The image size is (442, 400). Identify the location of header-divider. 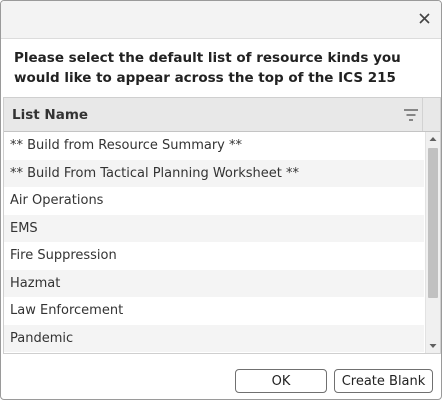
(422, 114).